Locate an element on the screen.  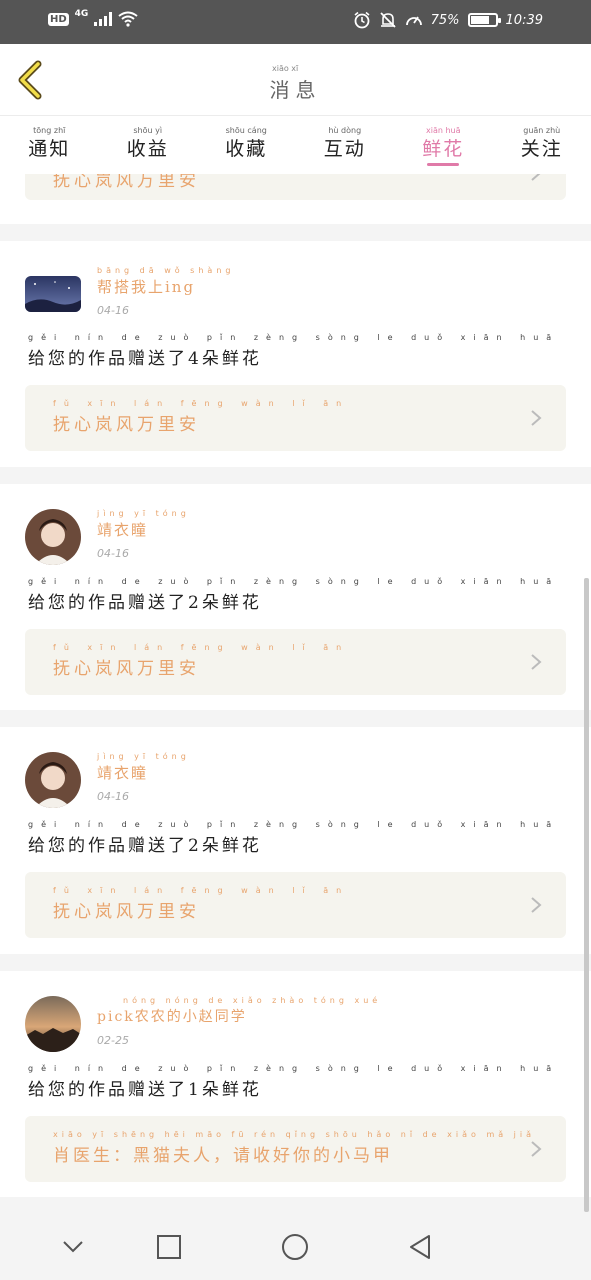
sunset-avatar is located at coordinates (53, 1024).